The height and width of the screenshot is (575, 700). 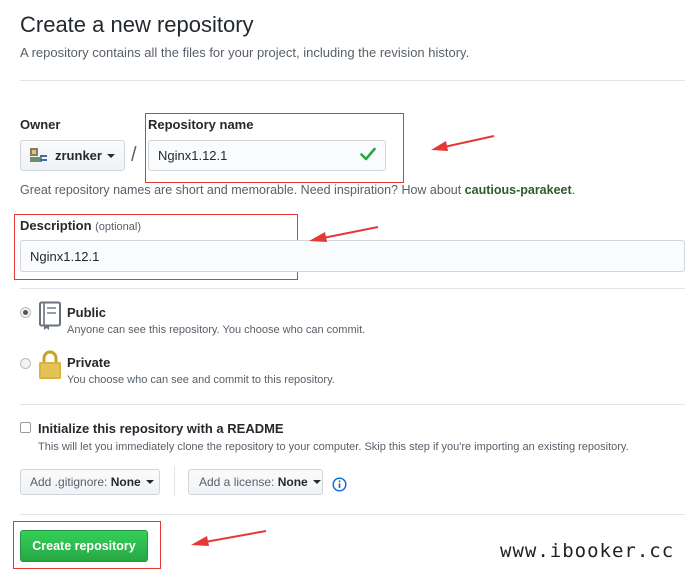 I want to click on repo-name-value: Nginx1.12.1, so click(x=193, y=155).